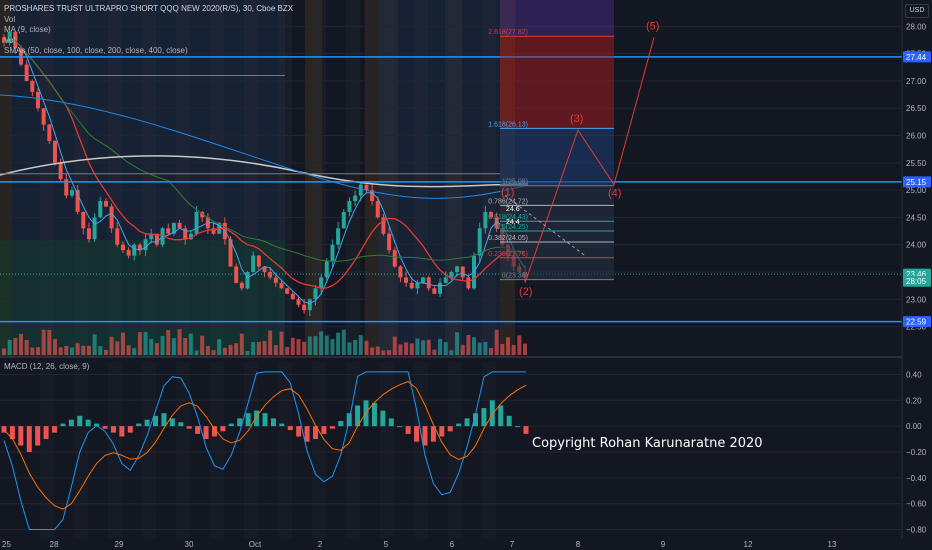 Image resolution: width=932 pixels, height=550 pixels. Describe the element at coordinates (576, 119) in the screenshot. I see `wave-label: (3)` at that location.